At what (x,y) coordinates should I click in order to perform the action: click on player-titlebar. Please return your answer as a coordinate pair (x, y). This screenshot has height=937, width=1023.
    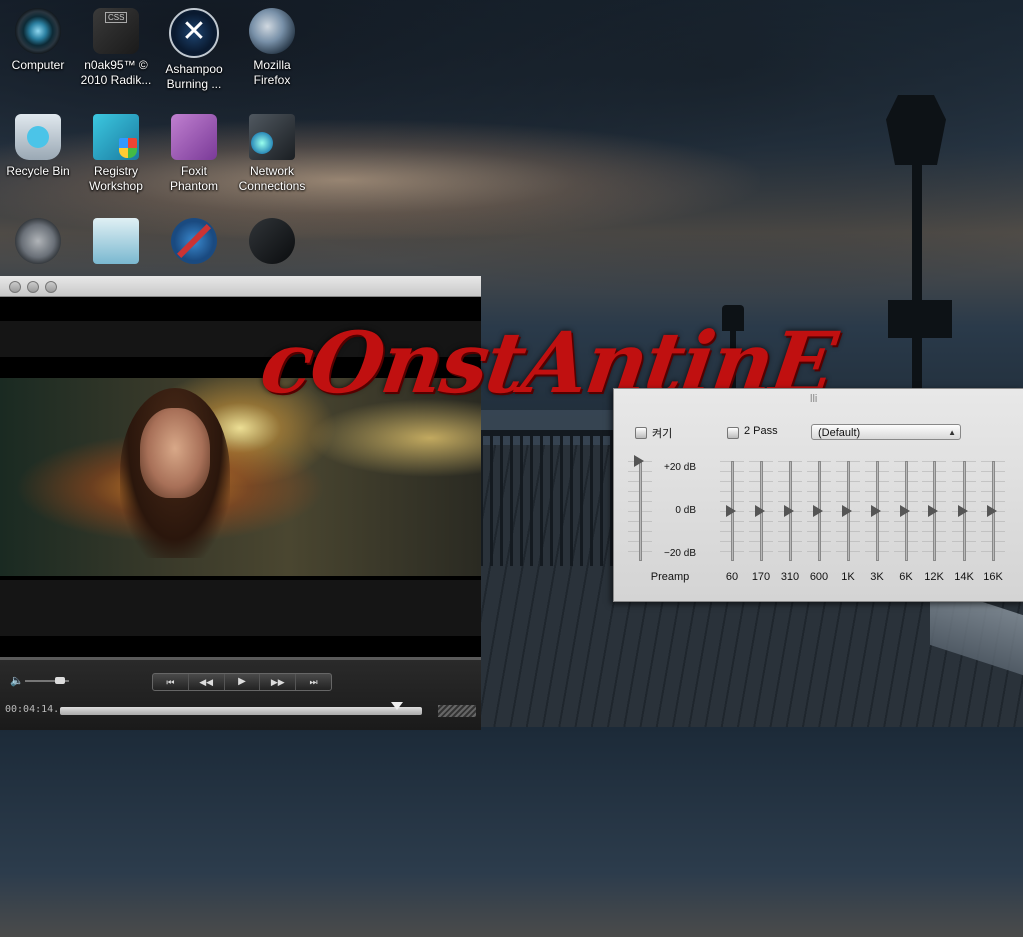
    Looking at the image, I should click on (240, 286).